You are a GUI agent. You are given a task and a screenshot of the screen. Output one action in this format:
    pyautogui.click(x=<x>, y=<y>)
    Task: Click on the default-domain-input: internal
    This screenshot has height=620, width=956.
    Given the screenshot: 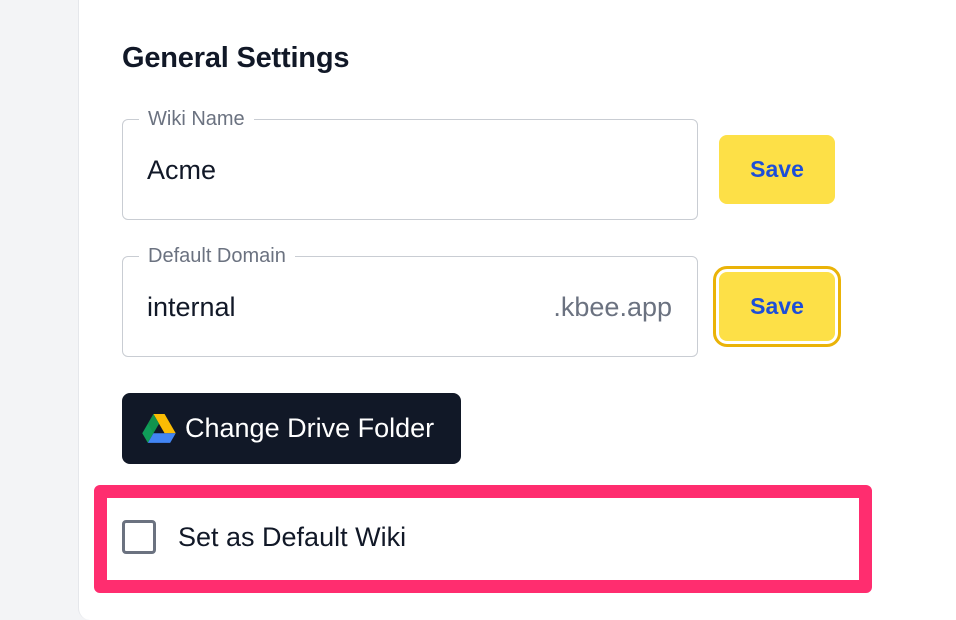 What is the action you would take?
    pyautogui.click(x=191, y=307)
    